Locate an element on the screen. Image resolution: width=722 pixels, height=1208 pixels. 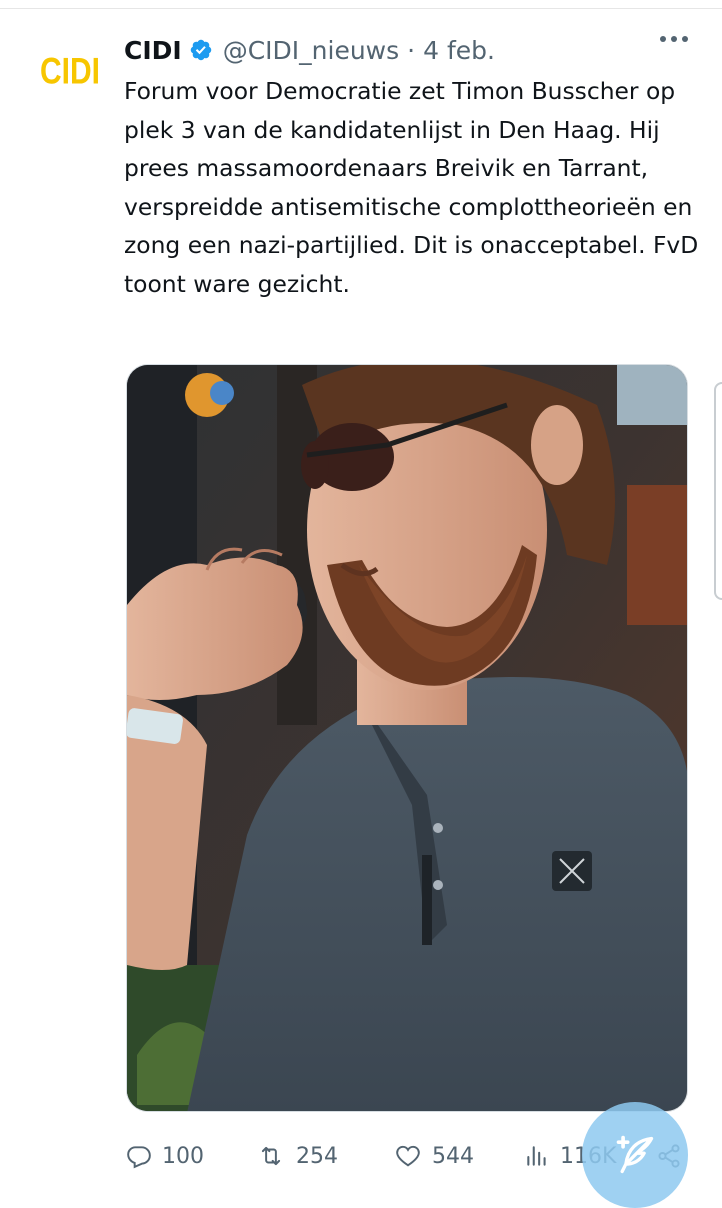
display-name: CIDI is located at coordinates (153, 50).